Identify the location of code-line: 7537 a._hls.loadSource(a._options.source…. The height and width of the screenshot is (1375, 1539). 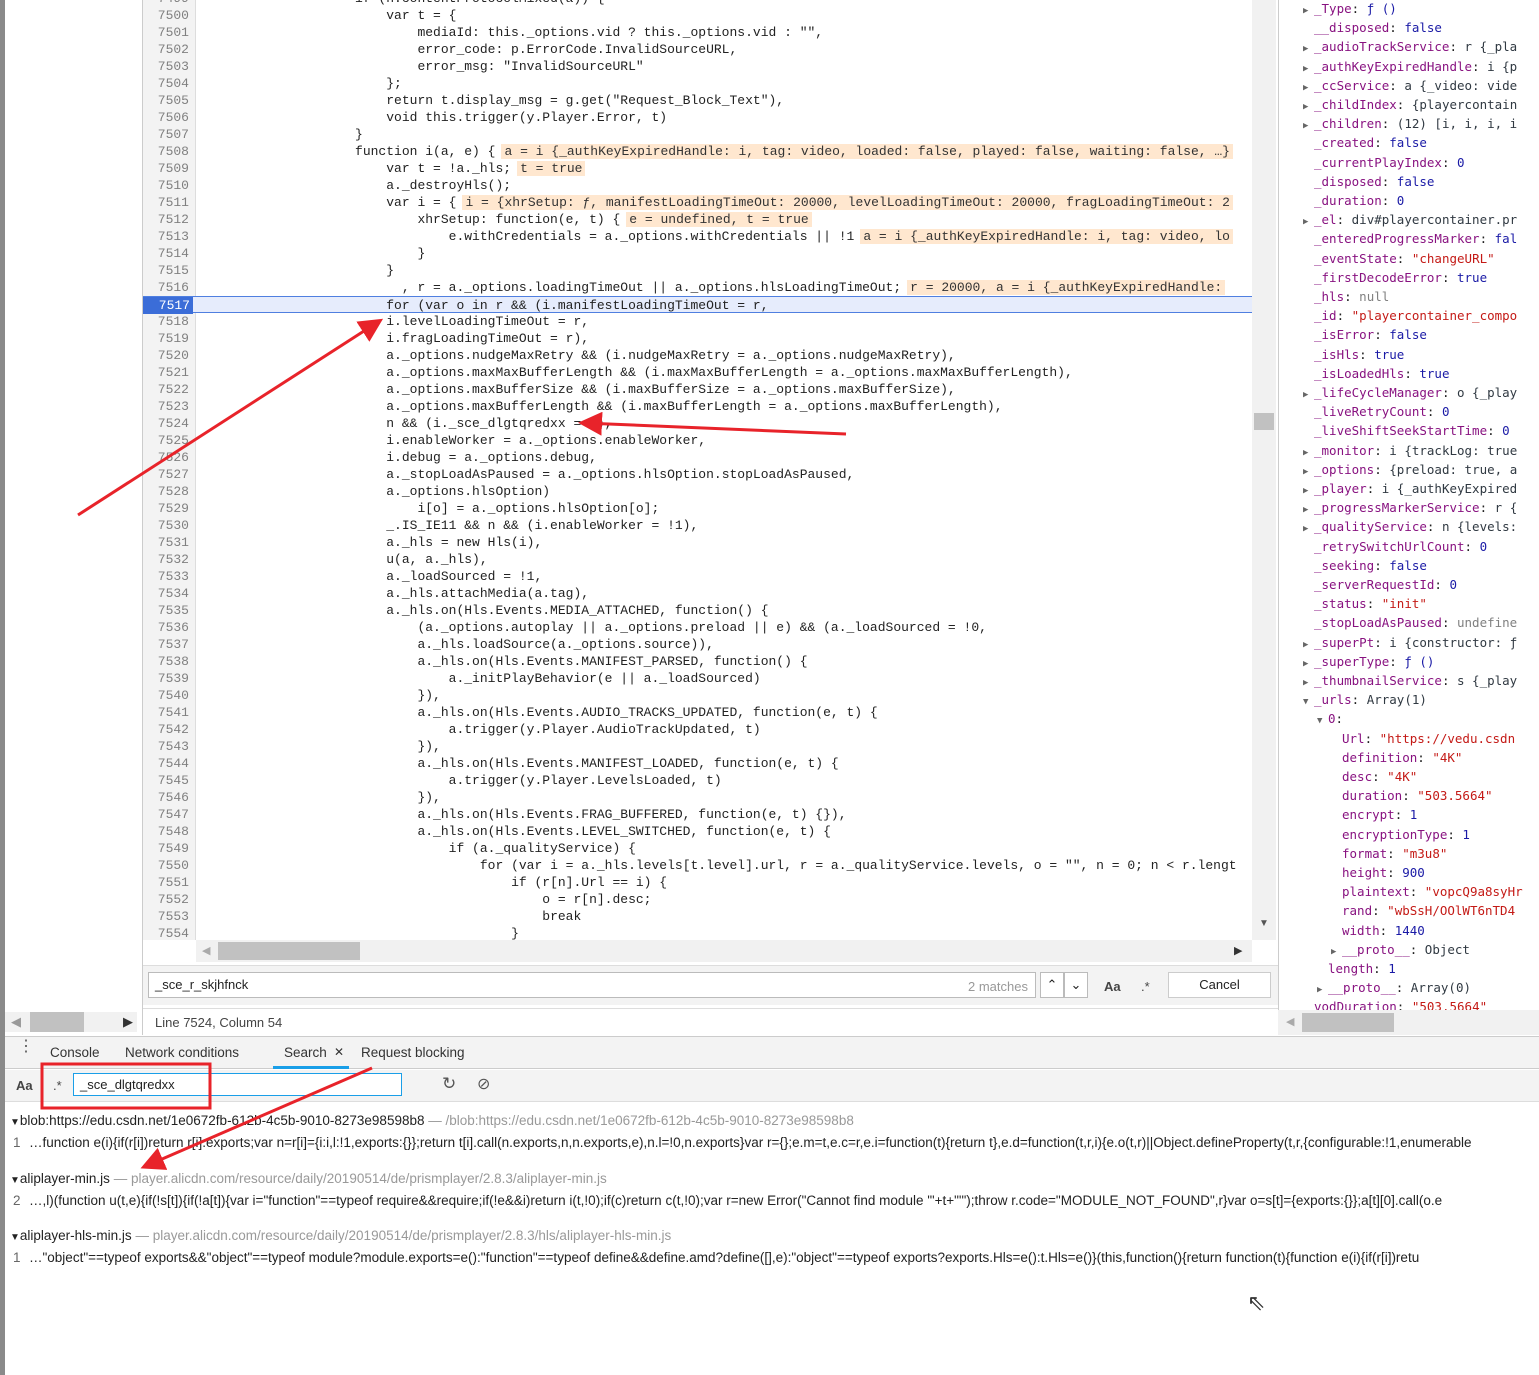
(697, 644).